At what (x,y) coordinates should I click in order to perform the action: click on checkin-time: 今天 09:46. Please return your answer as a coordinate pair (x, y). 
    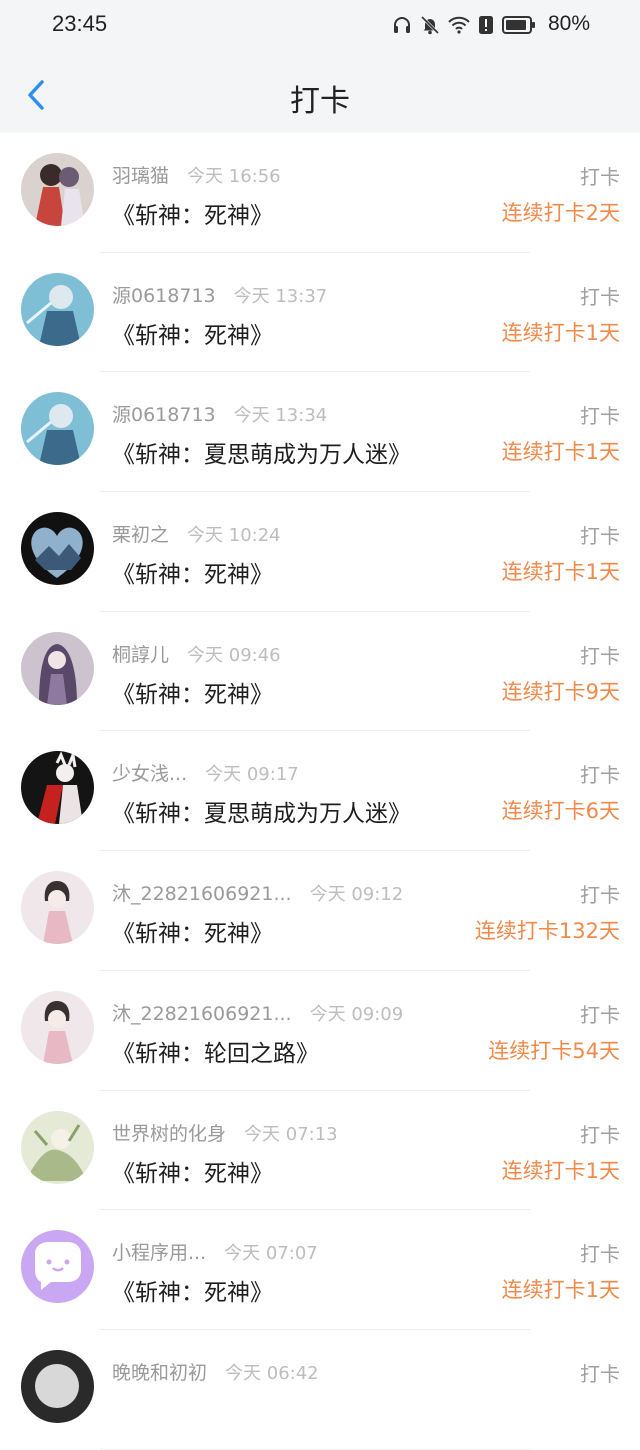
    Looking at the image, I should click on (234, 655).